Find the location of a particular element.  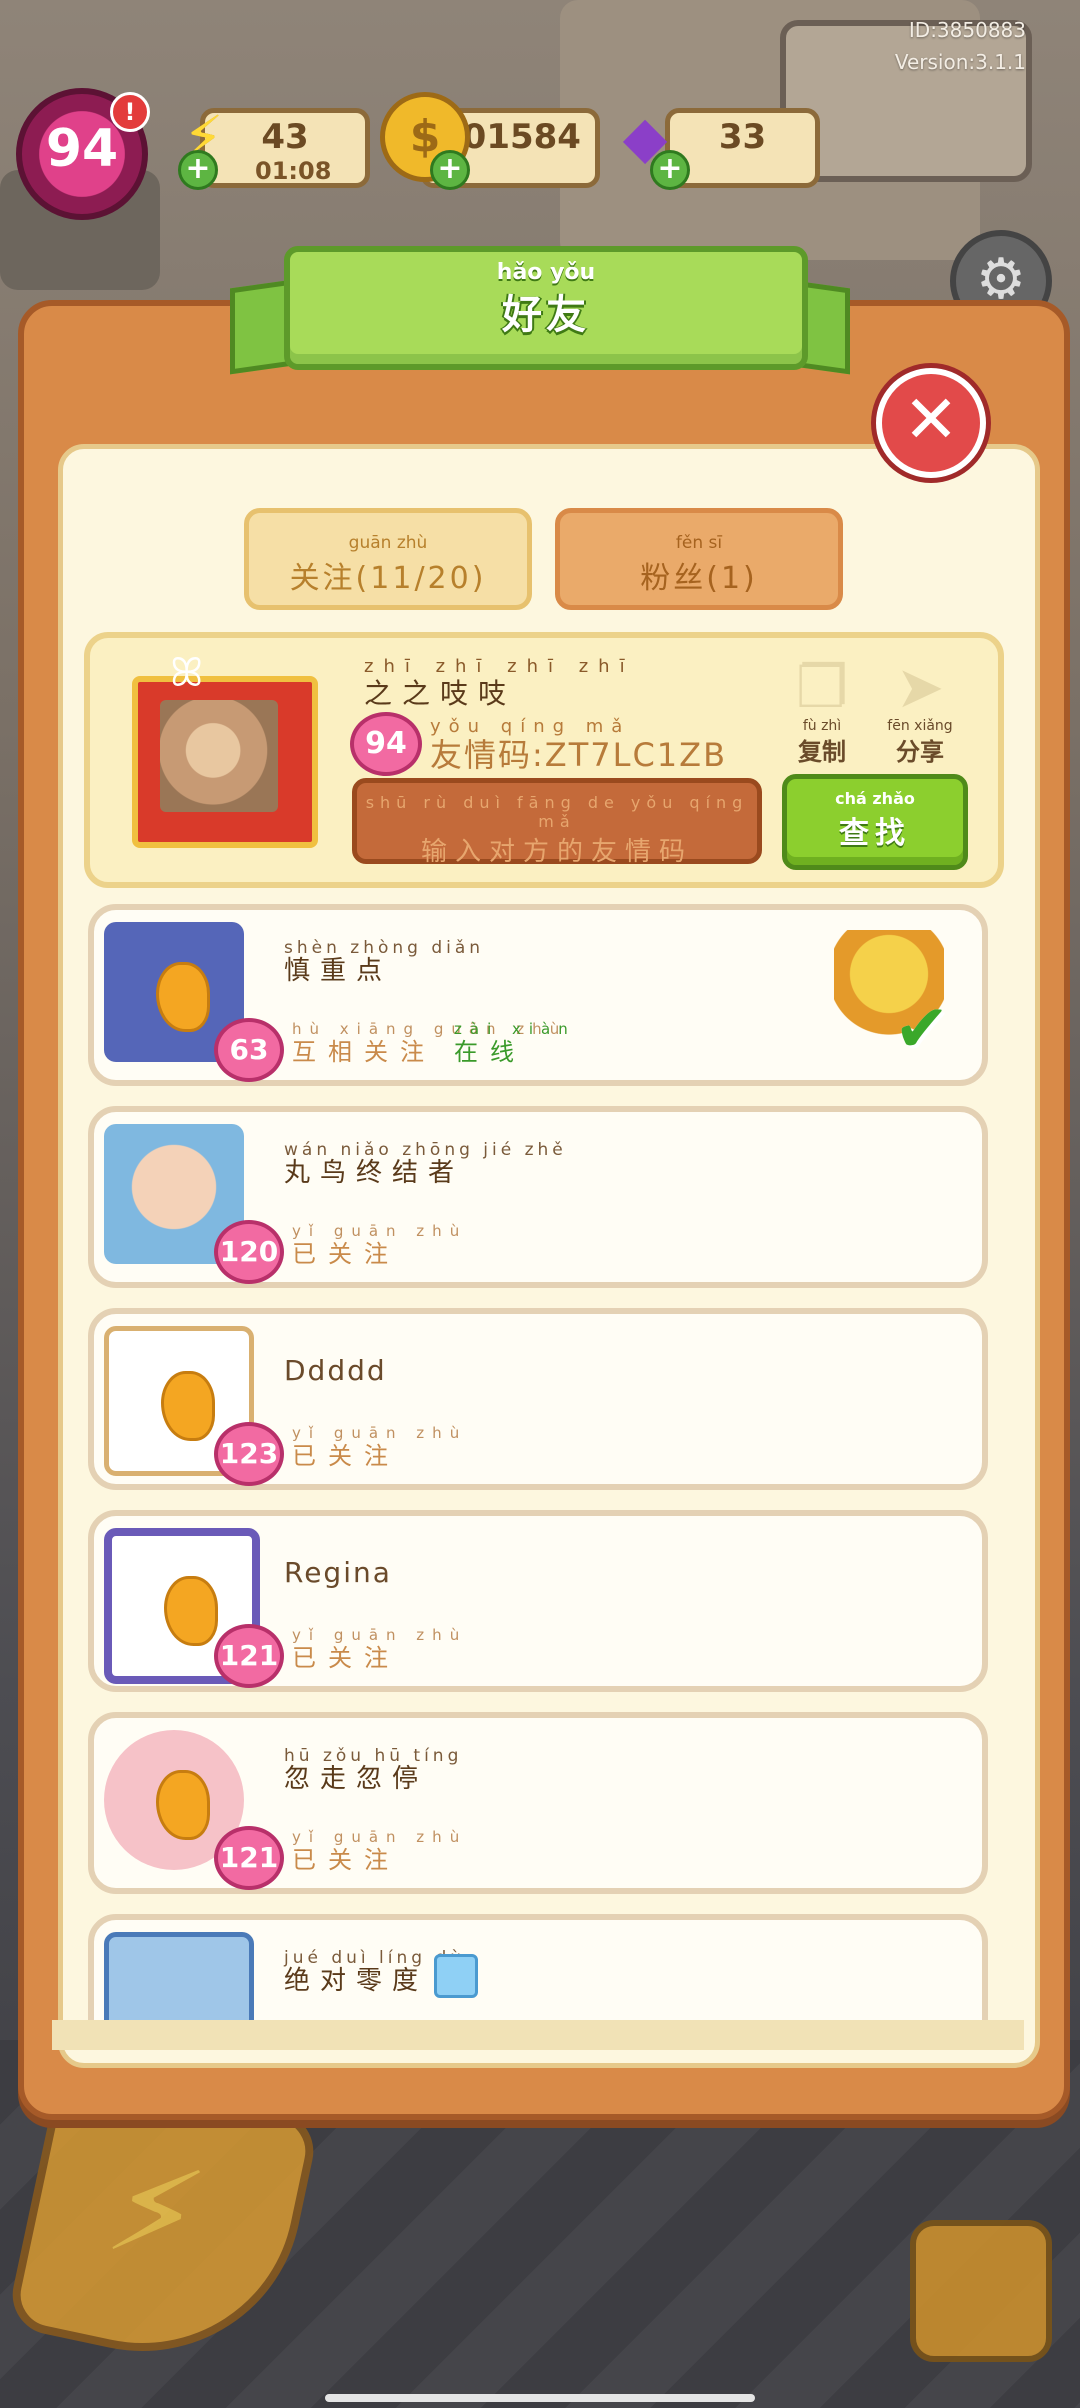

friend-code-input: shū rù duì fāng de yǒu qíng mǎ 输入对方的友情码 is located at coordinates (557, 822).